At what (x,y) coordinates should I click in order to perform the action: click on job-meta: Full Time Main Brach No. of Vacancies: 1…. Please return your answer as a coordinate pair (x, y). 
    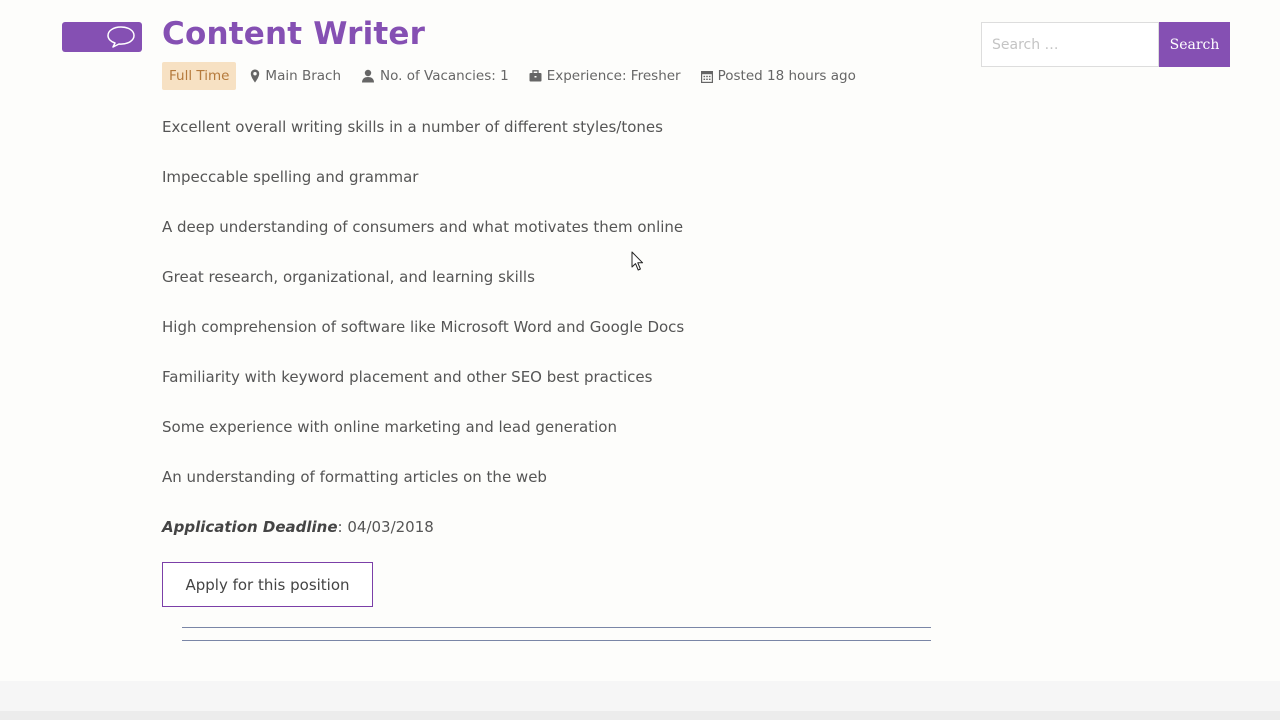
    Looking at the image, I should click on (519, 76).